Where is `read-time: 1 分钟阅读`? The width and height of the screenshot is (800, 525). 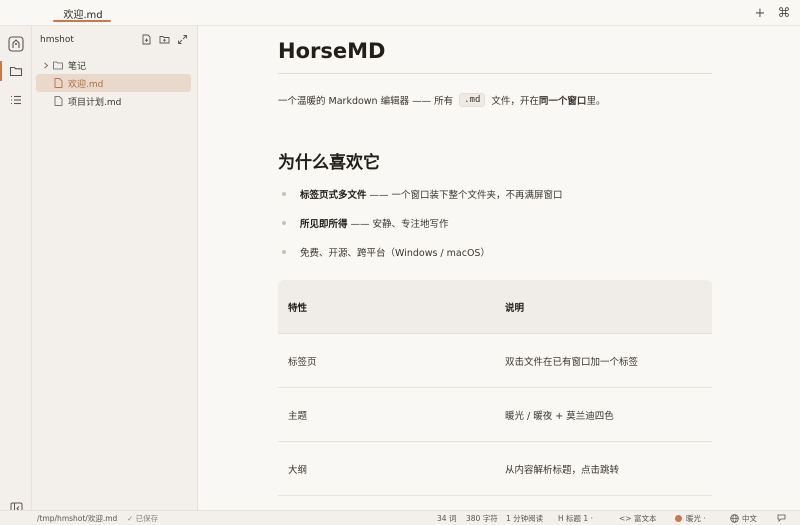 read-time: 1 分钟阅读 is located at coordinates (525, 518).